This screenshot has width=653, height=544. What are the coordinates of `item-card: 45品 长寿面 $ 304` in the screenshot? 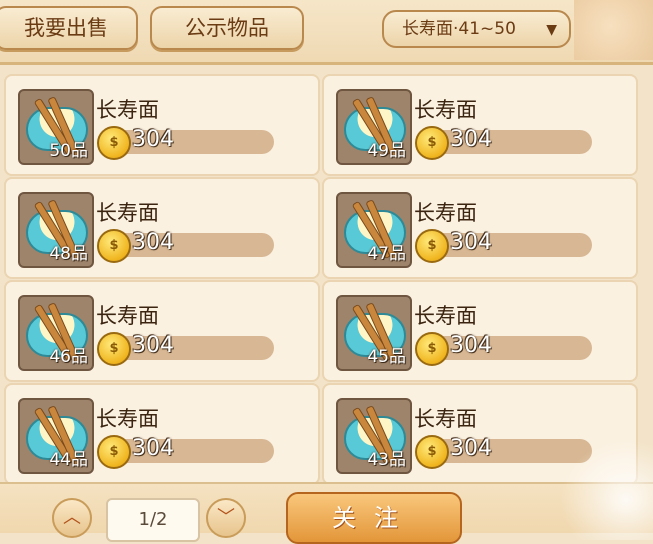 It's located at (480, 331).